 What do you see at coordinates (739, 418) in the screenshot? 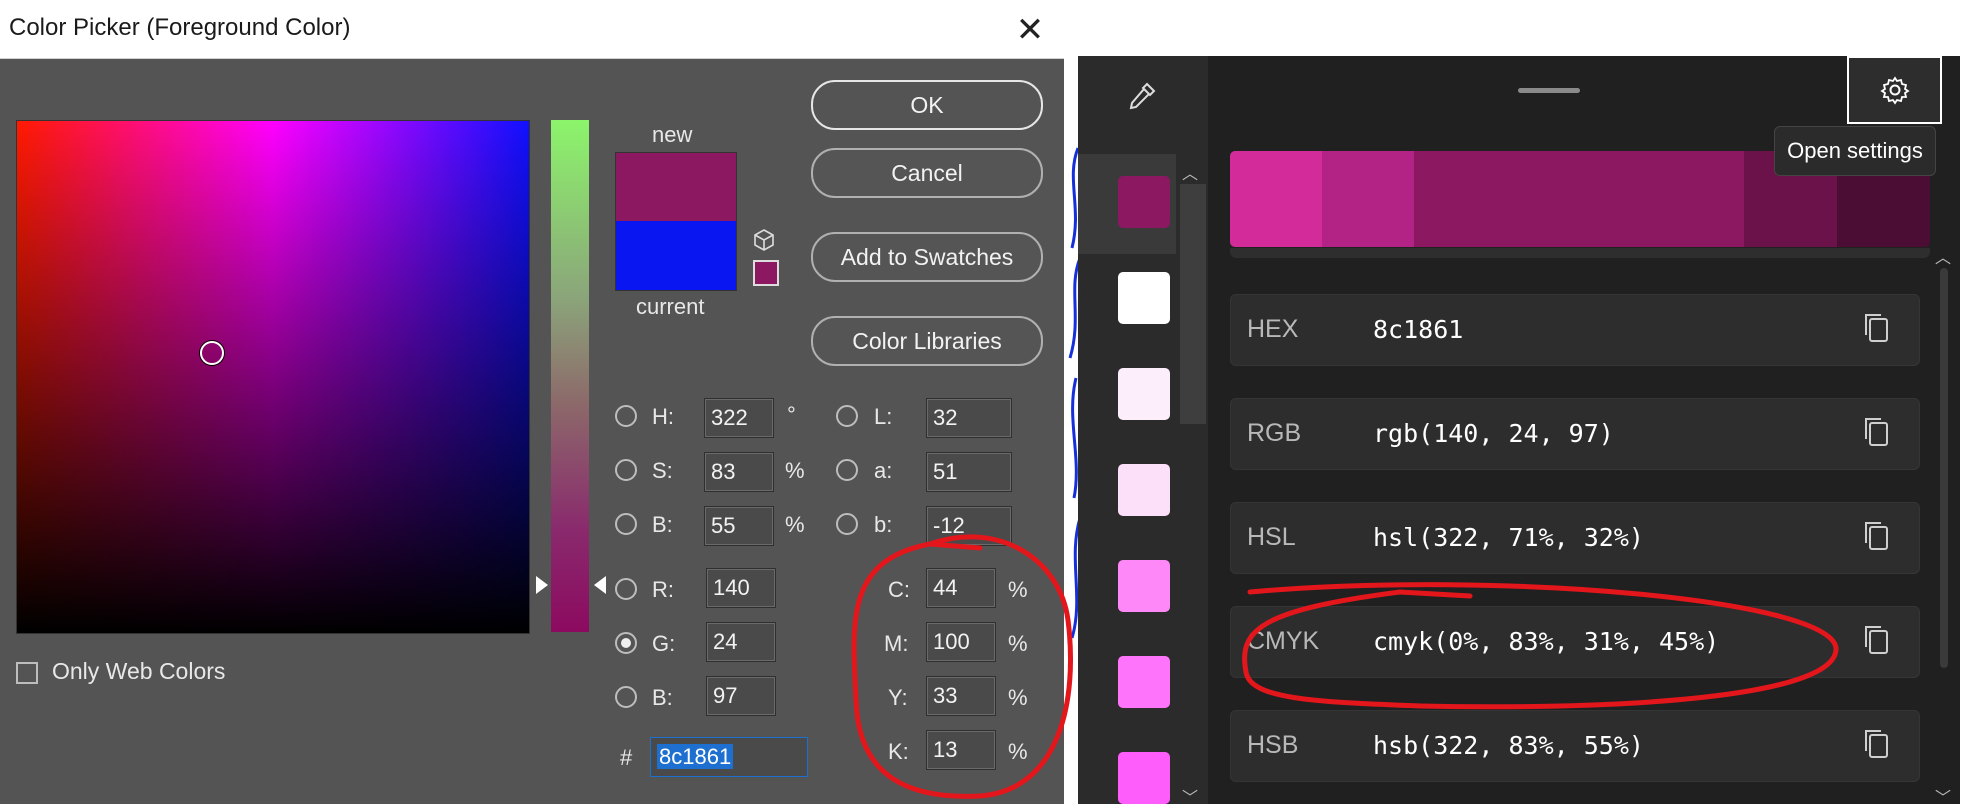
I see `h-field: 322` at bounding box center [739, 418].